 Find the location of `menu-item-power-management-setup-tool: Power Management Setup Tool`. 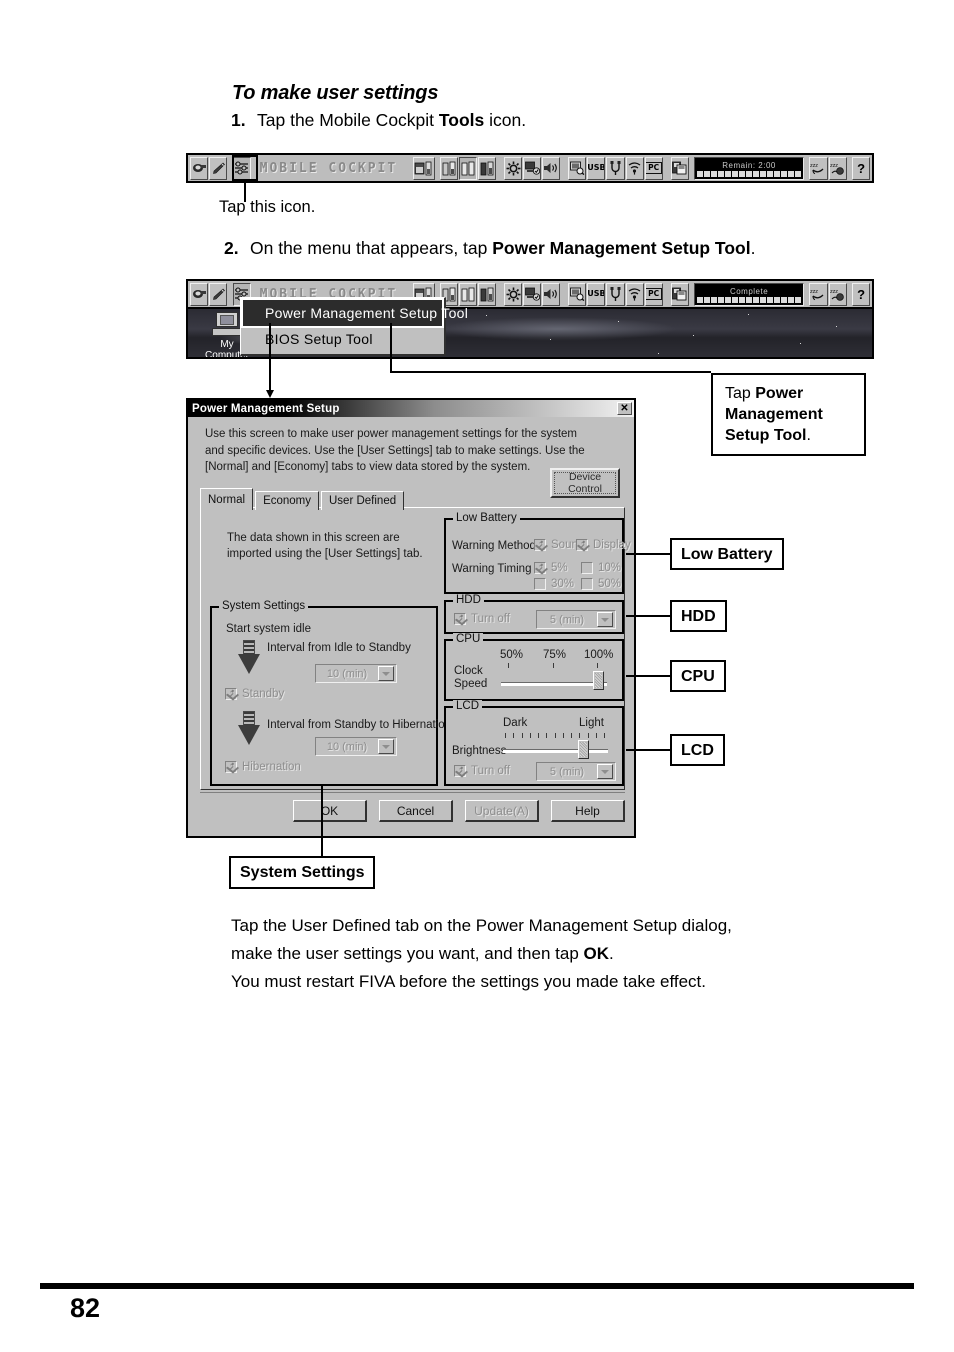

menu-item-power-management-setup-tool: Power Management Setup Tool is located at coordinates (354, 313).